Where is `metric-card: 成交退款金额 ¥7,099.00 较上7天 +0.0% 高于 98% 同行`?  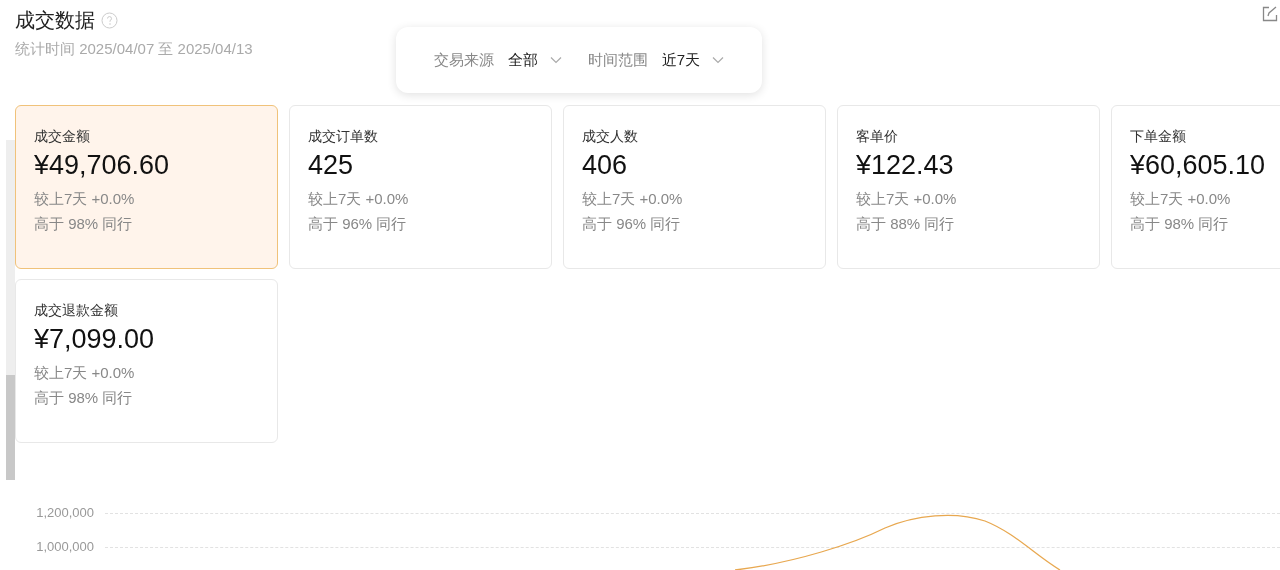
metric-card: 成交退款金额 ¥7,099.00 较上7天 +0.0% 高于 98% 同行 is located at coordinates (146, 361).